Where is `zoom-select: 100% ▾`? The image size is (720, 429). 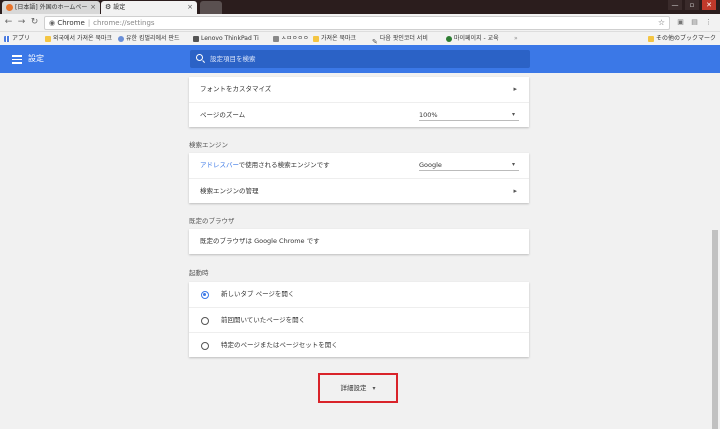
zoom-select: 100% ▾ is located at coordinates (469, 115).